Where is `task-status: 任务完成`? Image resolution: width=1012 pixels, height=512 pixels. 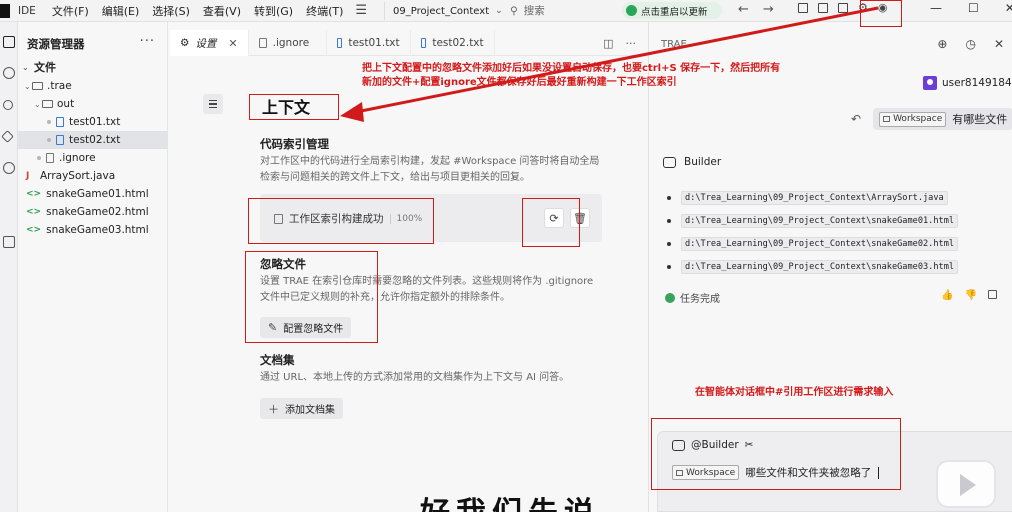 task-status: 任务完成 is located at coordinates (692, 297).